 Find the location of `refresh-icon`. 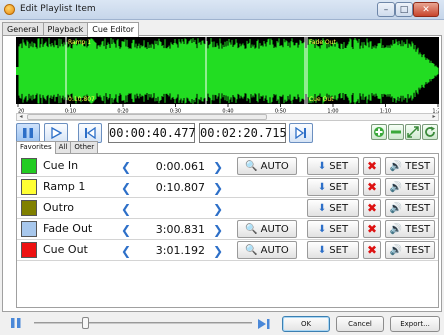

refresh-icon is located at coordinates (430, 131).